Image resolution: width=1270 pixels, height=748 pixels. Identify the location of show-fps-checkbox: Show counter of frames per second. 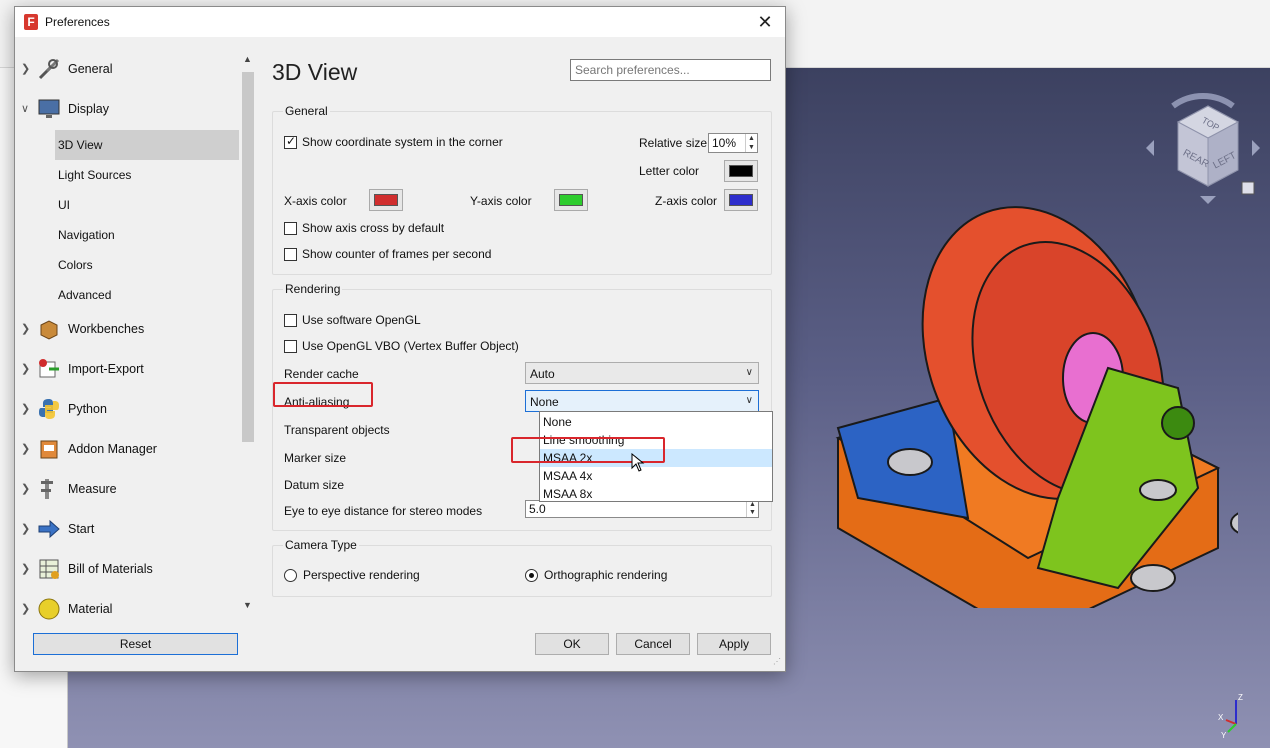
(387, 254).